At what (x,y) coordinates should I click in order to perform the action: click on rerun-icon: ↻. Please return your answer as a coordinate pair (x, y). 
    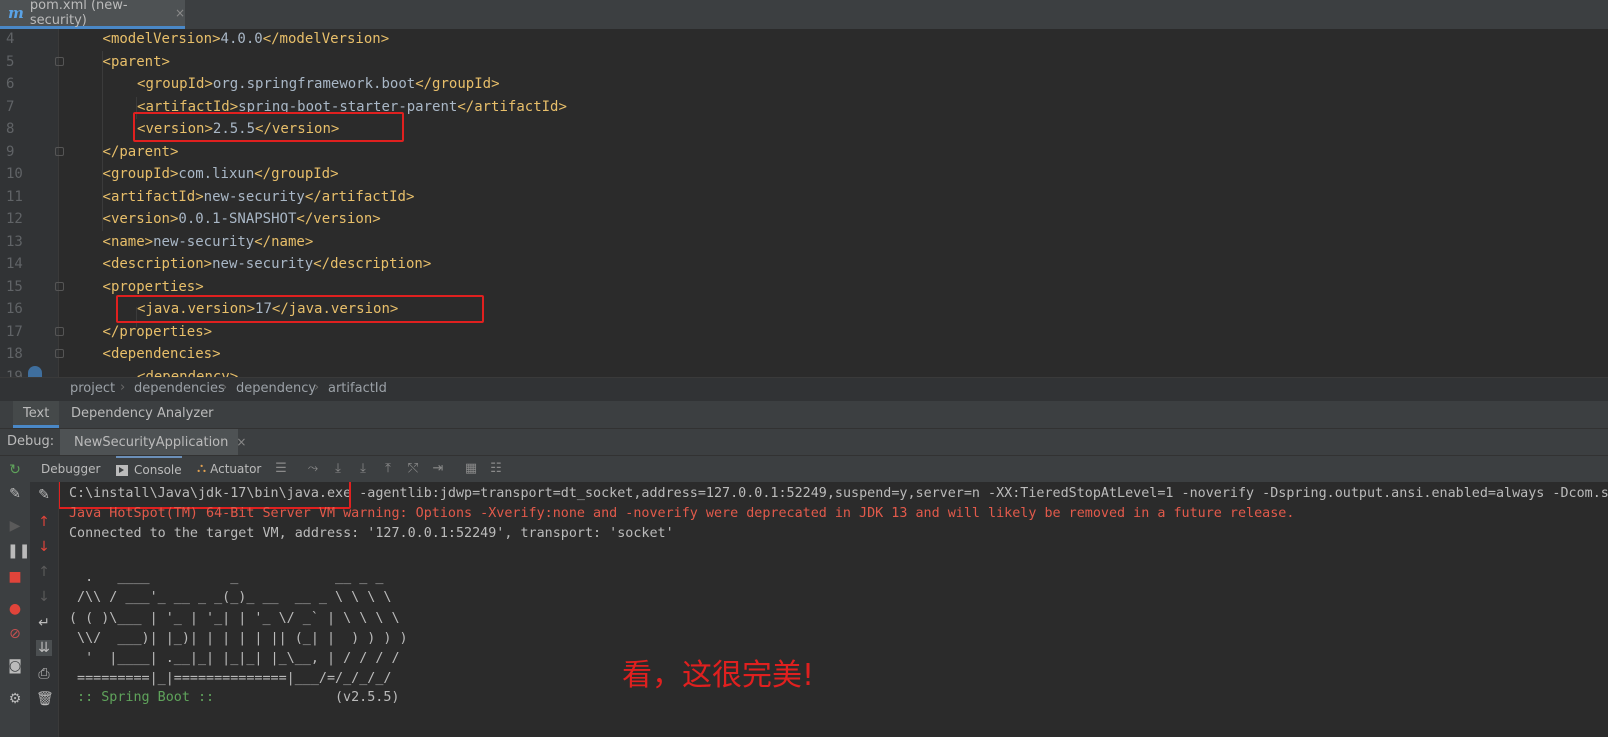
    Looking at the image, I should click on (15, 470).